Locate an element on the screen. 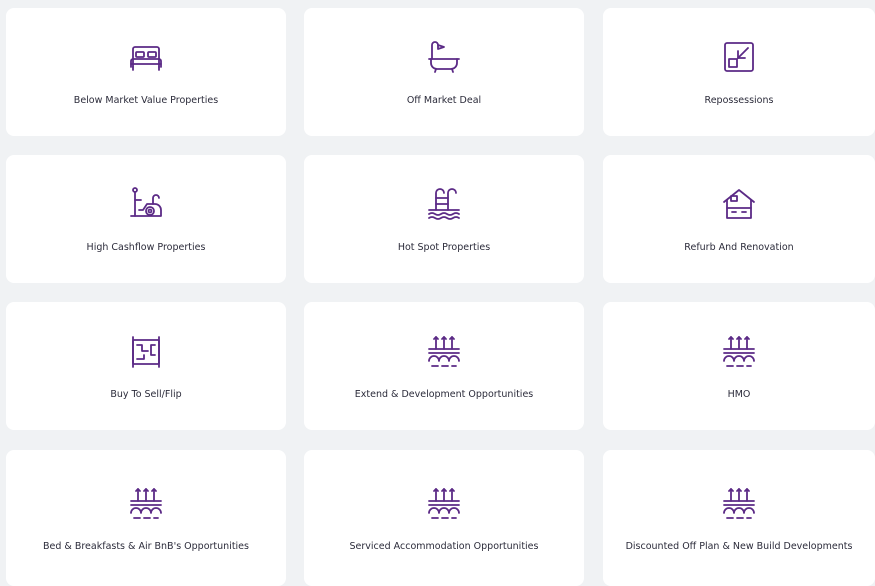 This screenshot has width=875, height=586. house-icon is located at coordinates (739, 204).